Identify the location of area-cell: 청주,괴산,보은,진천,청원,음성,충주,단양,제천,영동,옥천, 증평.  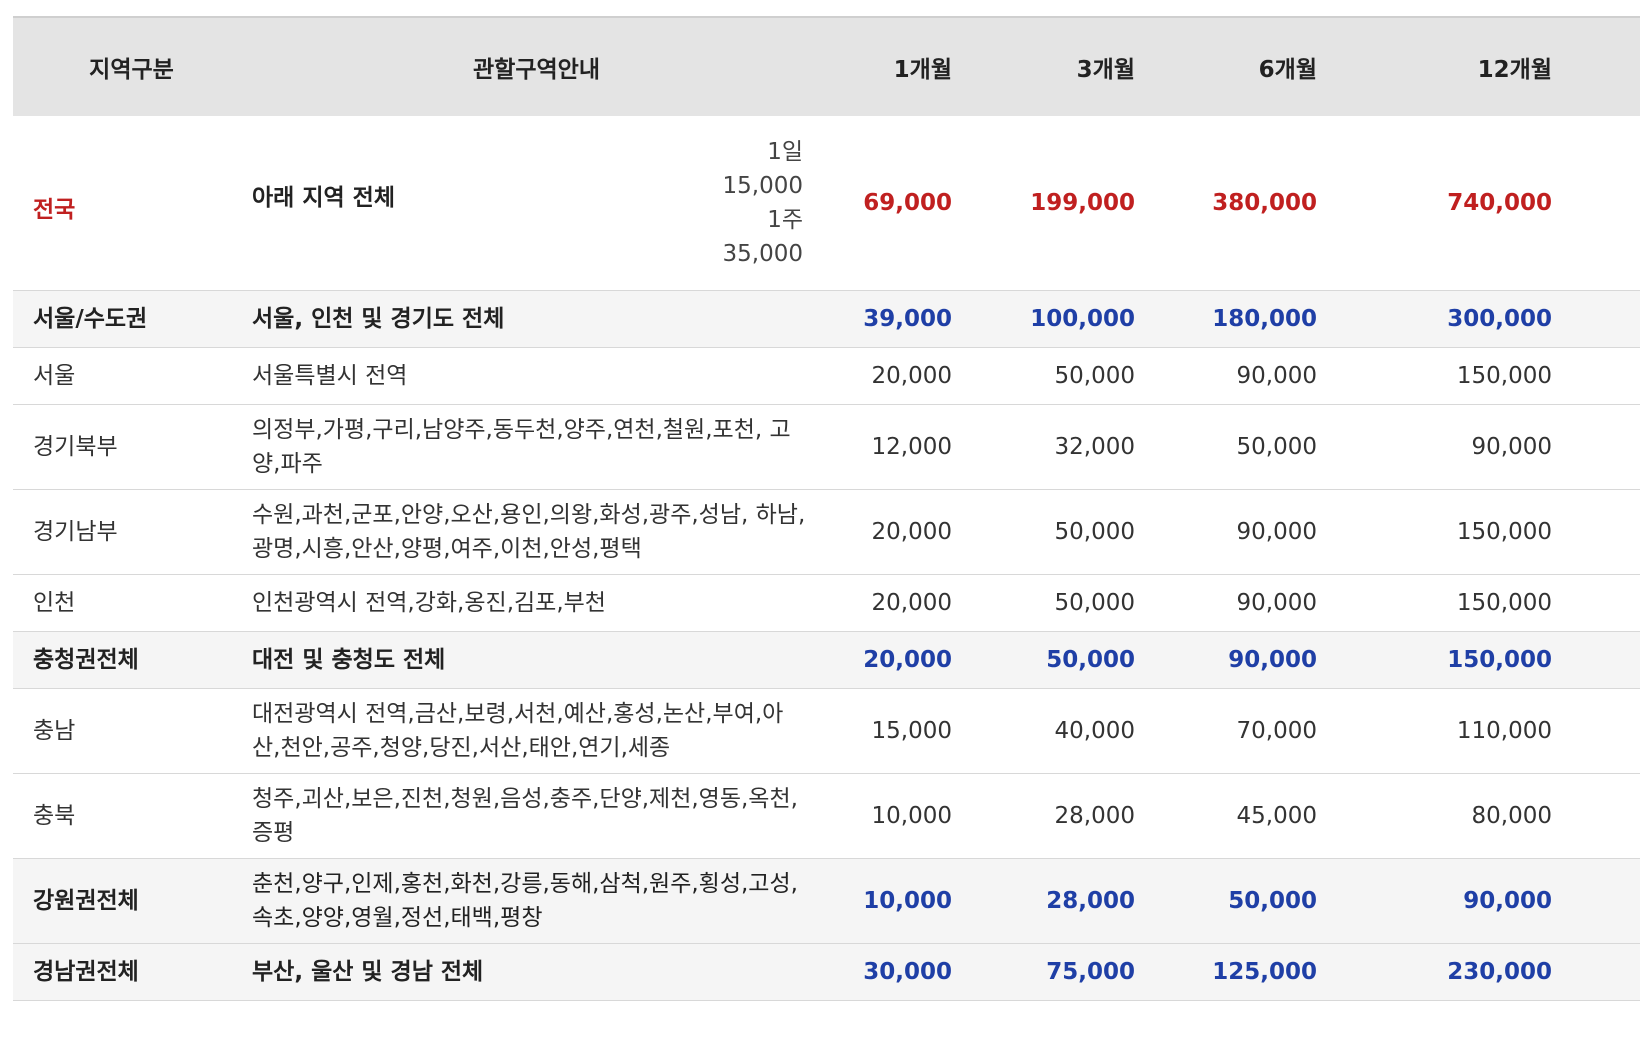
(536, 816).